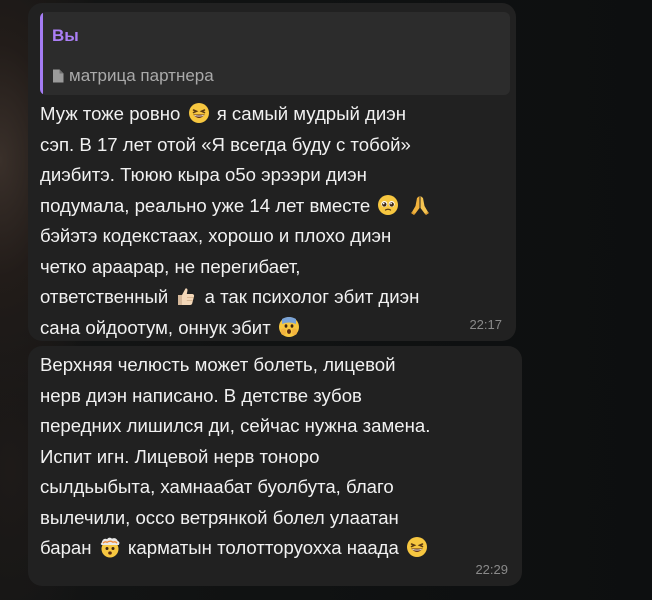 The width and height of the screenshot is (652, 600). I want to click on message-line: ответственный а так психолог эбит диэн, so click(236, 297).